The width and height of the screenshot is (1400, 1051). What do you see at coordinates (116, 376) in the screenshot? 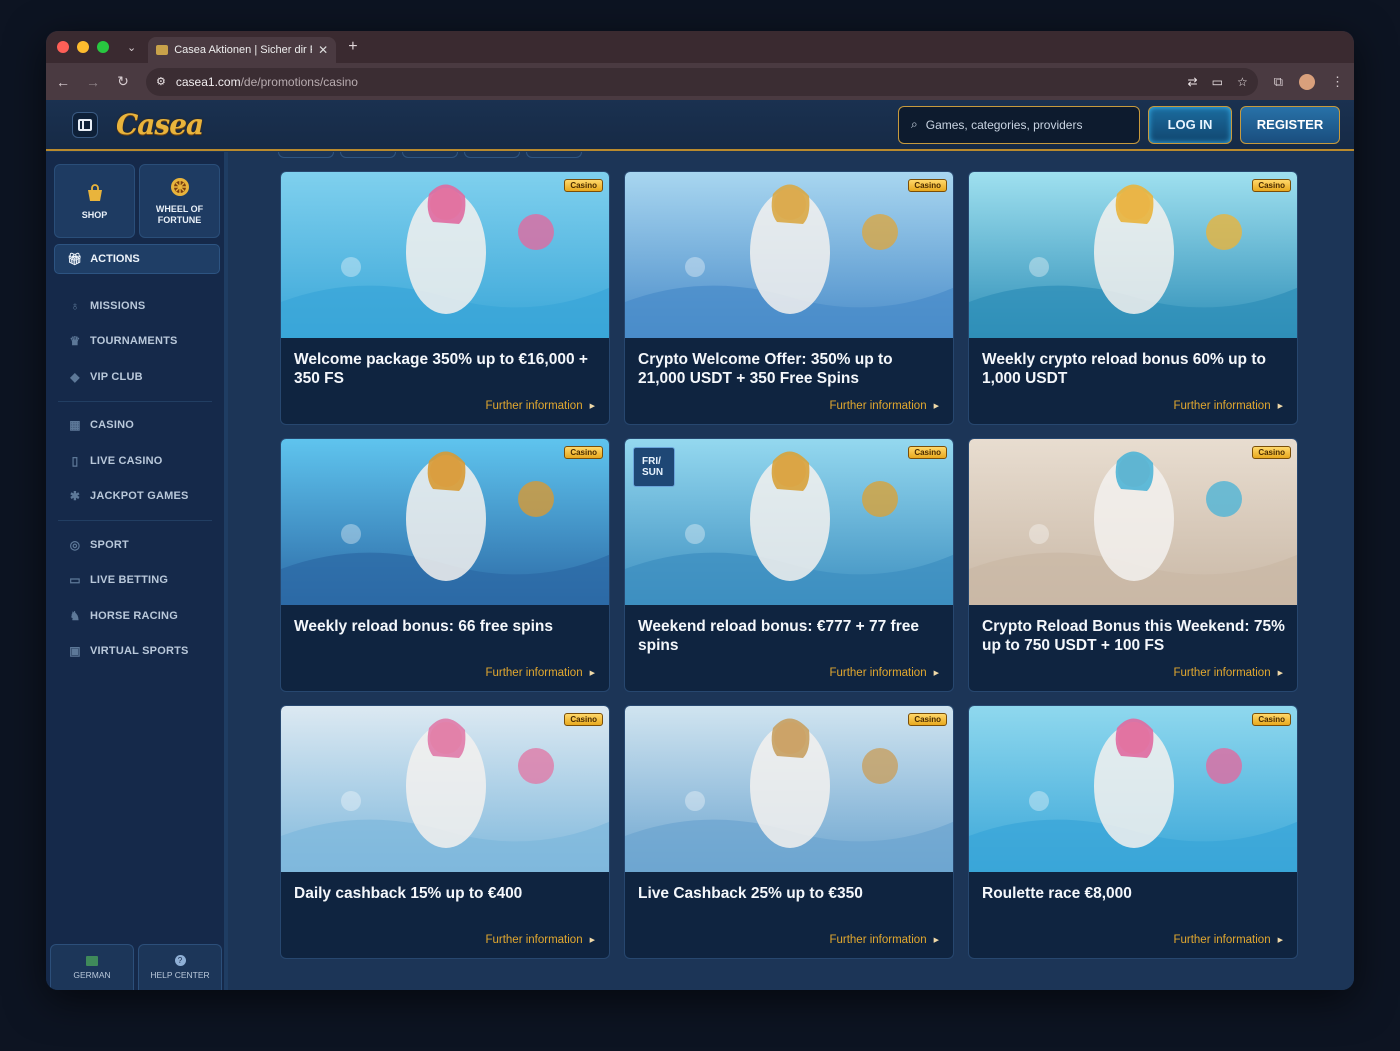
I see `sidebar-item-label: VIP CLUB` at bounding box center [116, 376].